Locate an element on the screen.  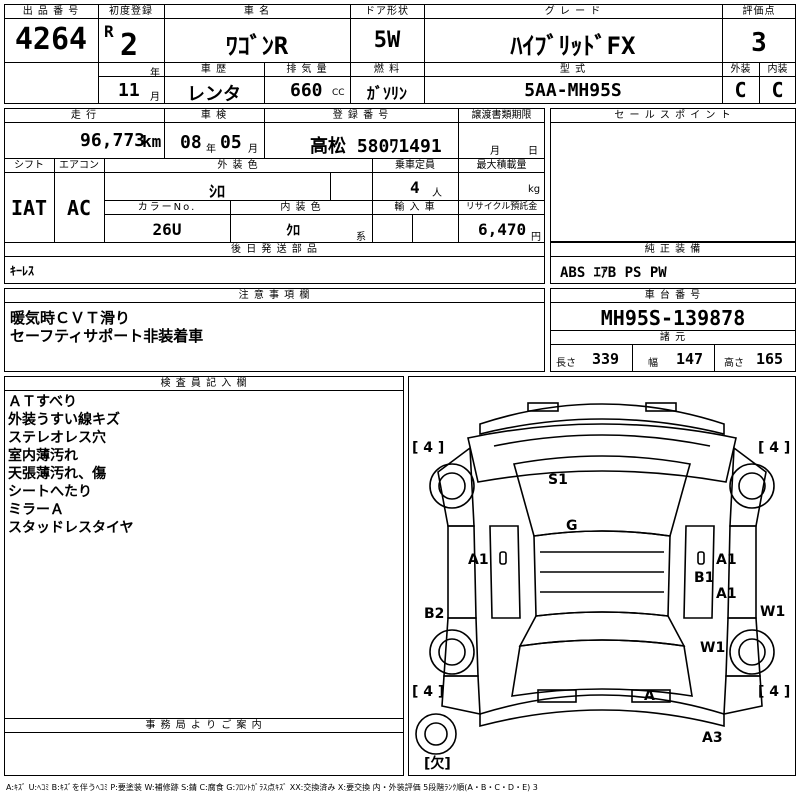
inspector-line: 室内薄汚れ is located at coordinates (43, 456).